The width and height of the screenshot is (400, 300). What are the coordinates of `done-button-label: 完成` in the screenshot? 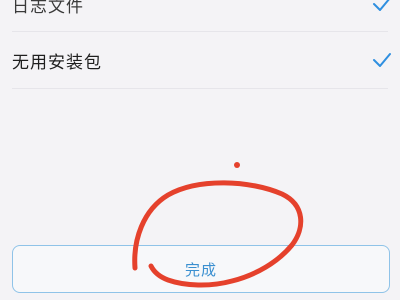 It's located at (200, 269).